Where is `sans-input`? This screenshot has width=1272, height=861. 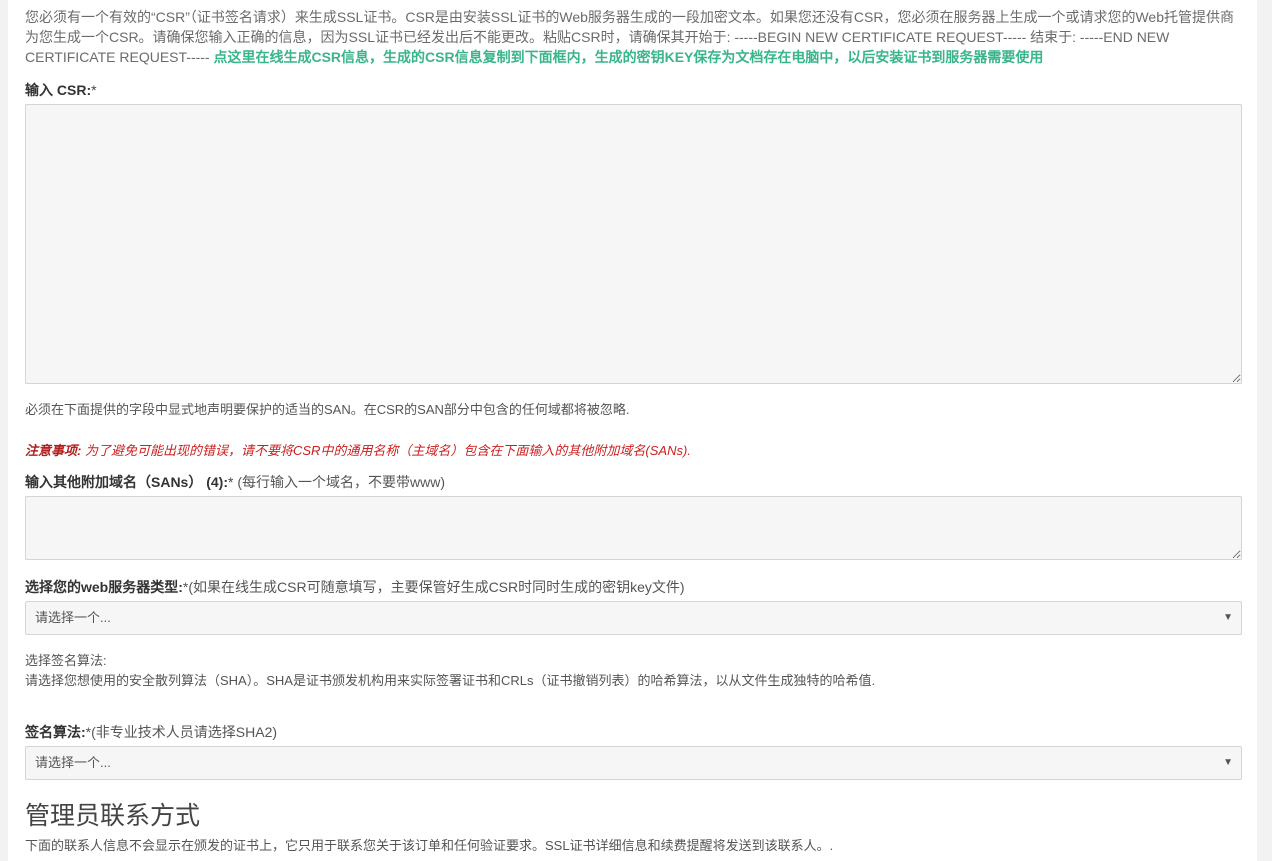
sans-input is located at coordinates (633, 528).